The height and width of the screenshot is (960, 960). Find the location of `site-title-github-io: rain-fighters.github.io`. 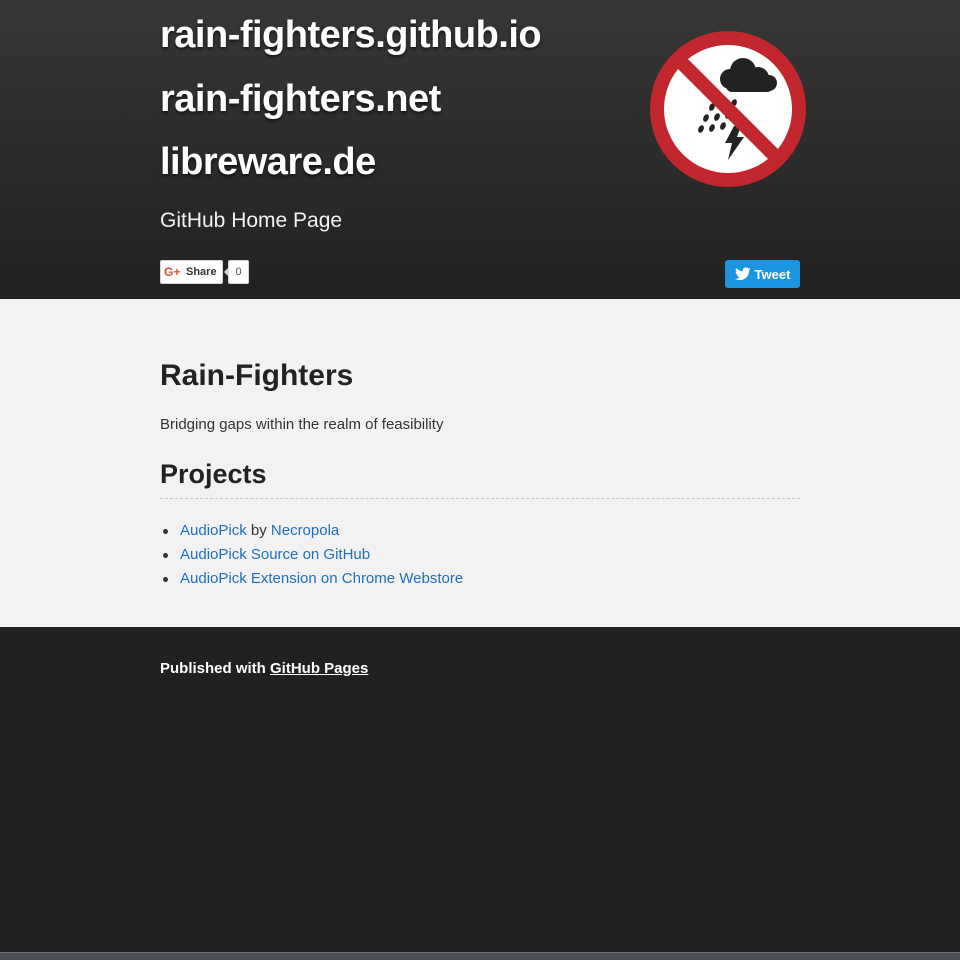

site-title-github-io: rain-fighters.github.io is located at coordinates (351, 35).